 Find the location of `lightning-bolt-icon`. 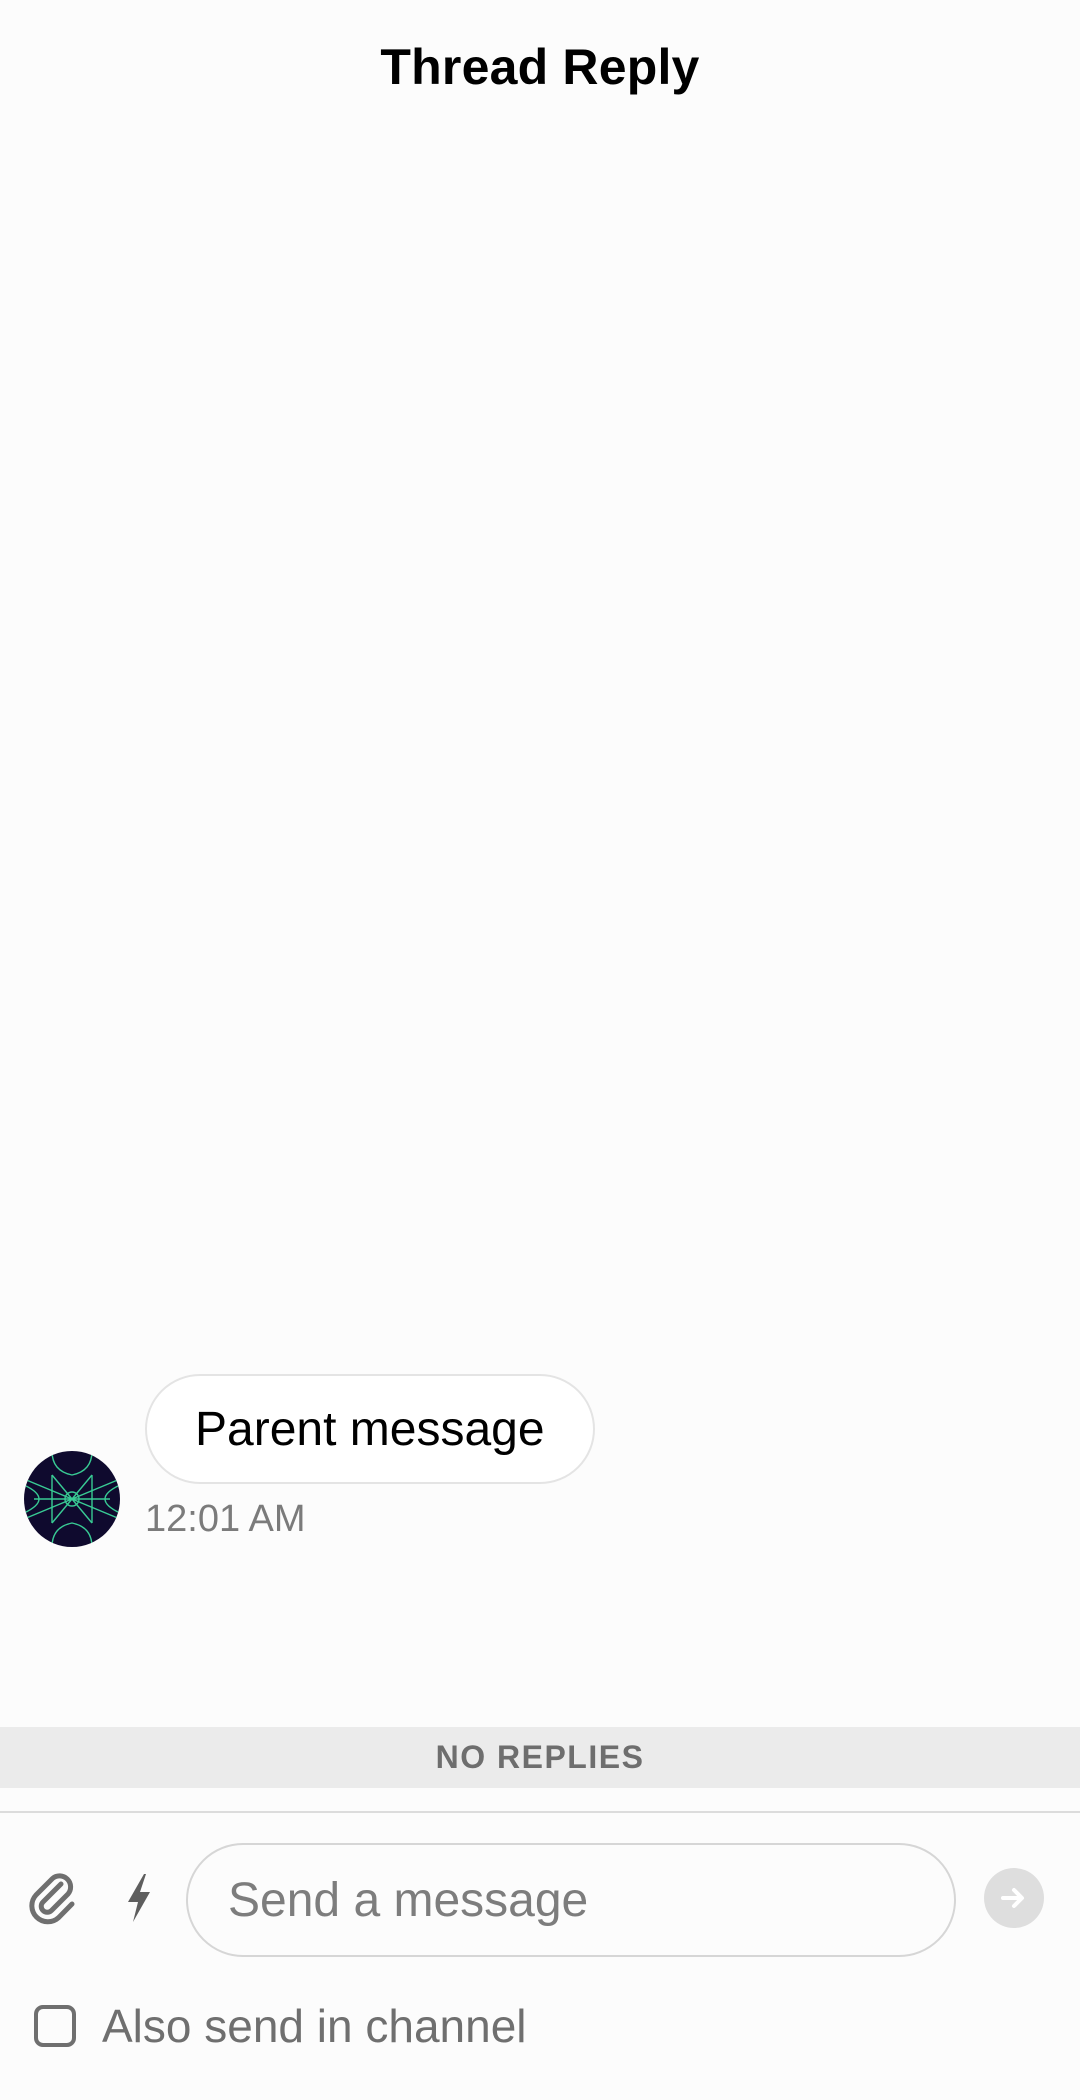

lightning-bolt-icon is located at coordinates (139, 1898).